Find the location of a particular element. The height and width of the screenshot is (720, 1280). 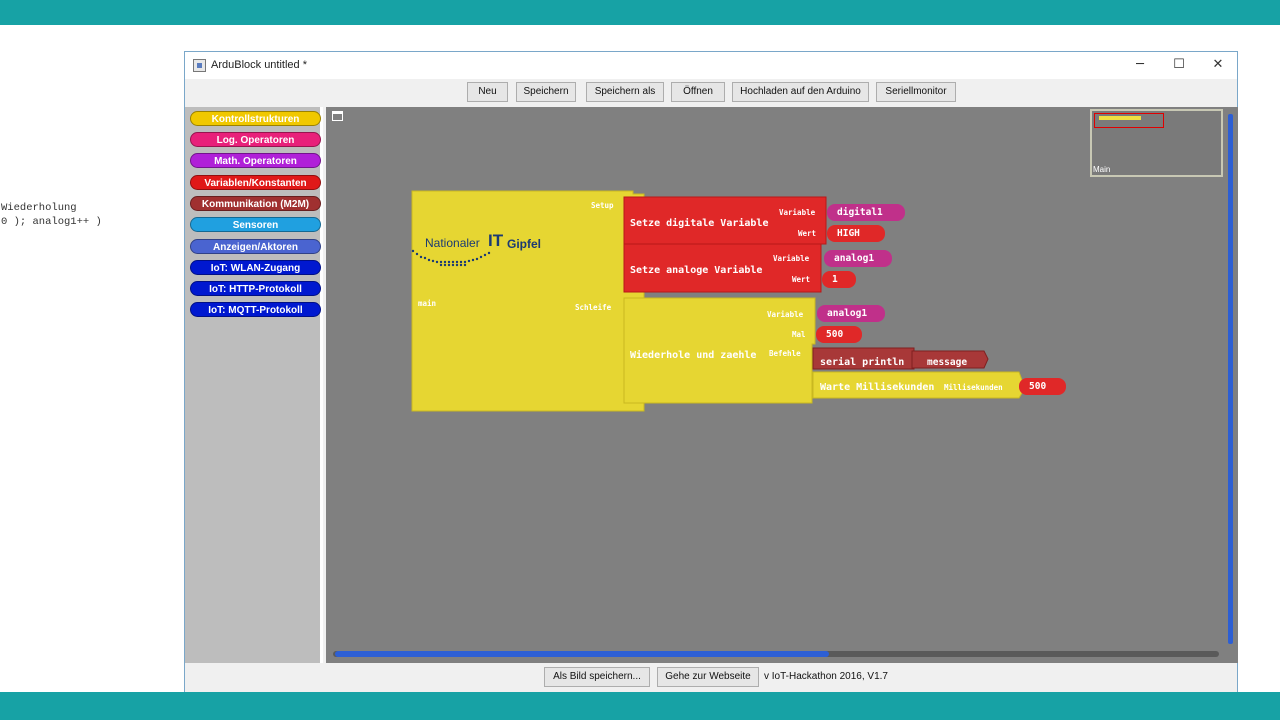

close-button: ✕ is located at coordinates (1218, 65).